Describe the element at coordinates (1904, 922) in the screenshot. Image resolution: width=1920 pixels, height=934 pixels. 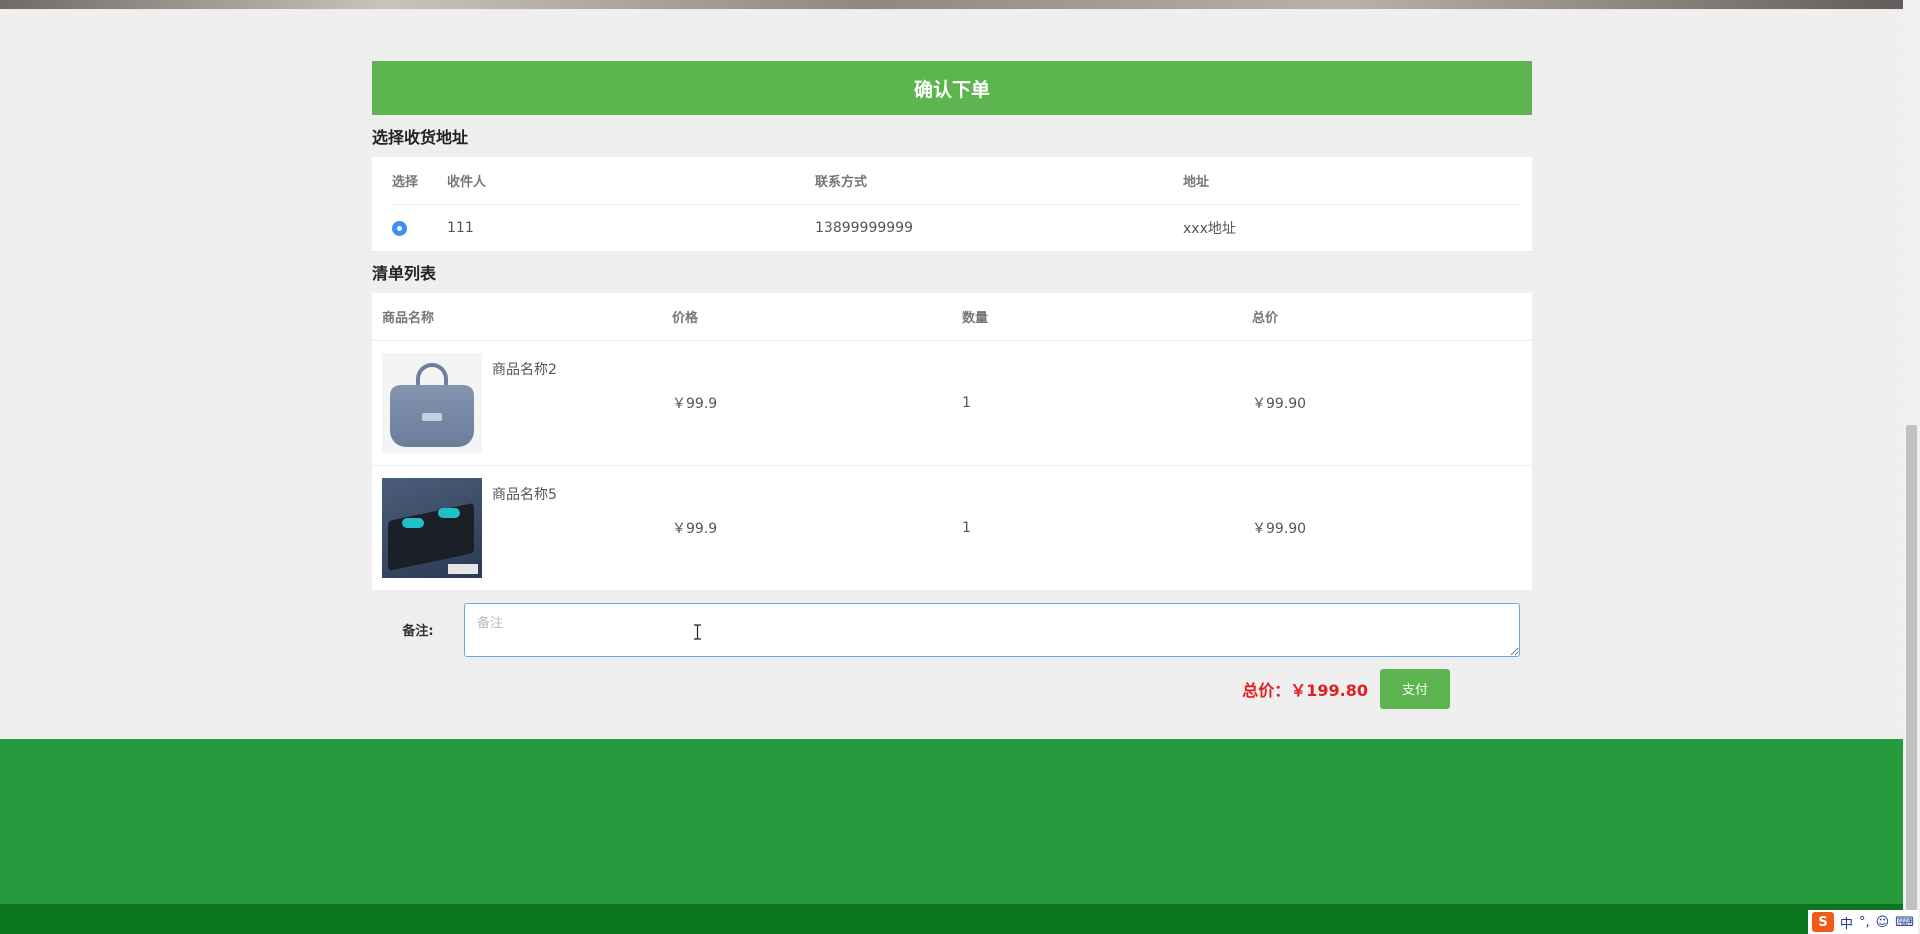
I see `keyboard-icon: ⌨` at that location.